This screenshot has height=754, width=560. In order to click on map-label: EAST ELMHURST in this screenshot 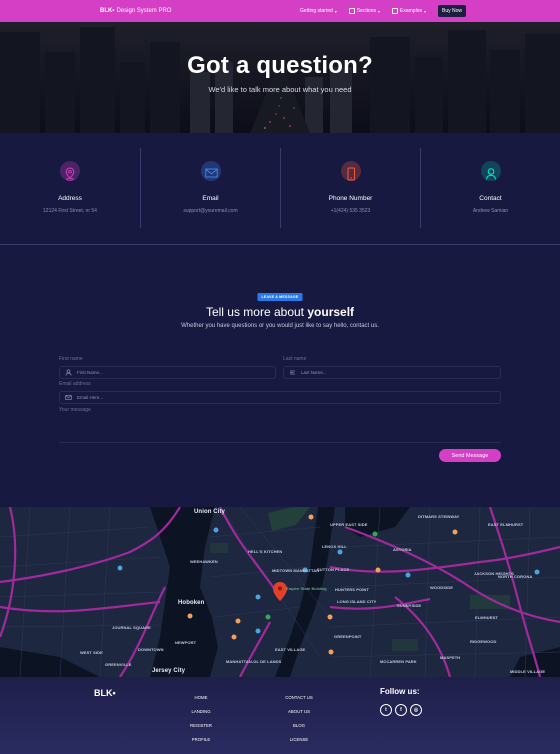, I will do `click(506, 524)`.